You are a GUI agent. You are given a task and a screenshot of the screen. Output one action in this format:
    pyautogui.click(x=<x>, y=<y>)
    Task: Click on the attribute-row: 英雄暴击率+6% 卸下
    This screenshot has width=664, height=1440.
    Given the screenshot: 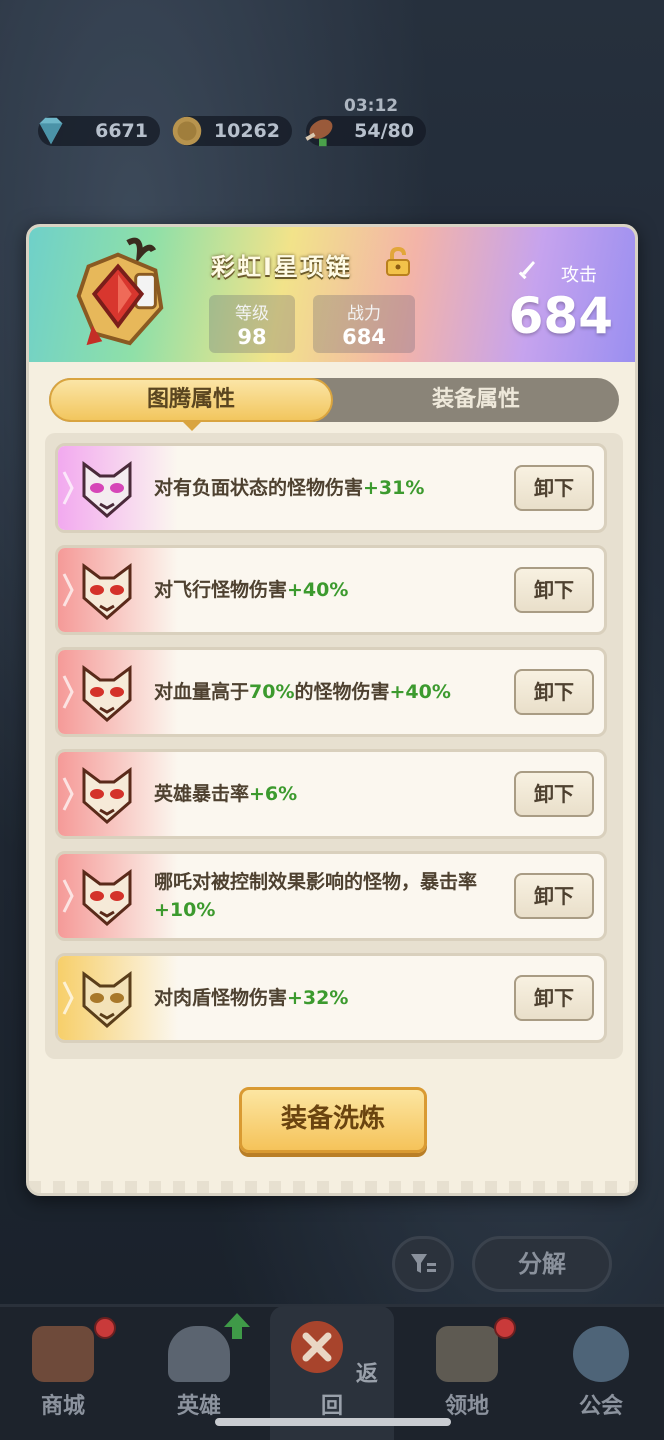 What is the action you would take?
    pyautogui.click(x=331, y=794)
    